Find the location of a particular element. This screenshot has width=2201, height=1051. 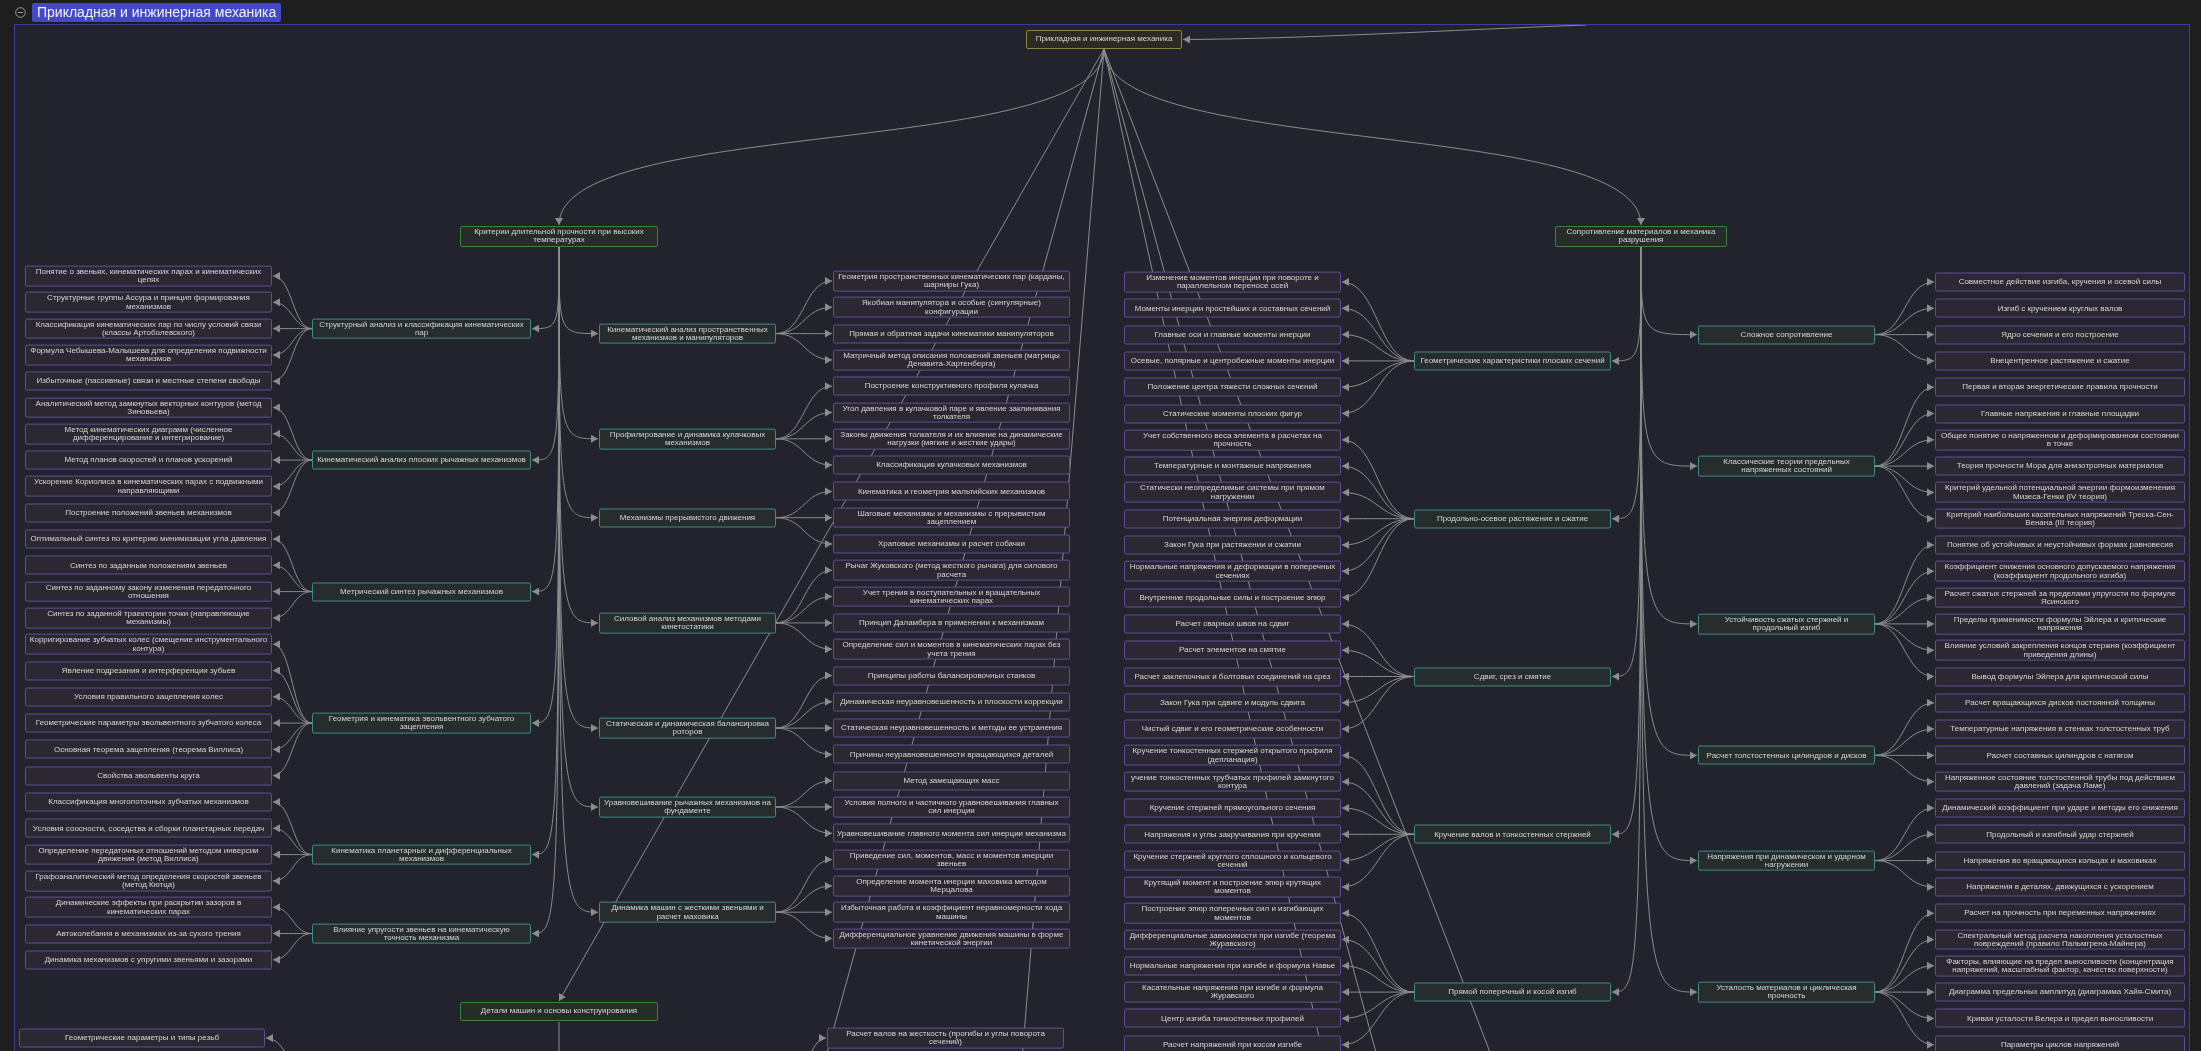

subtopic-node: Динамика машин с жесткими звеньями и расчет маховика is located at coordinates (687, 912).